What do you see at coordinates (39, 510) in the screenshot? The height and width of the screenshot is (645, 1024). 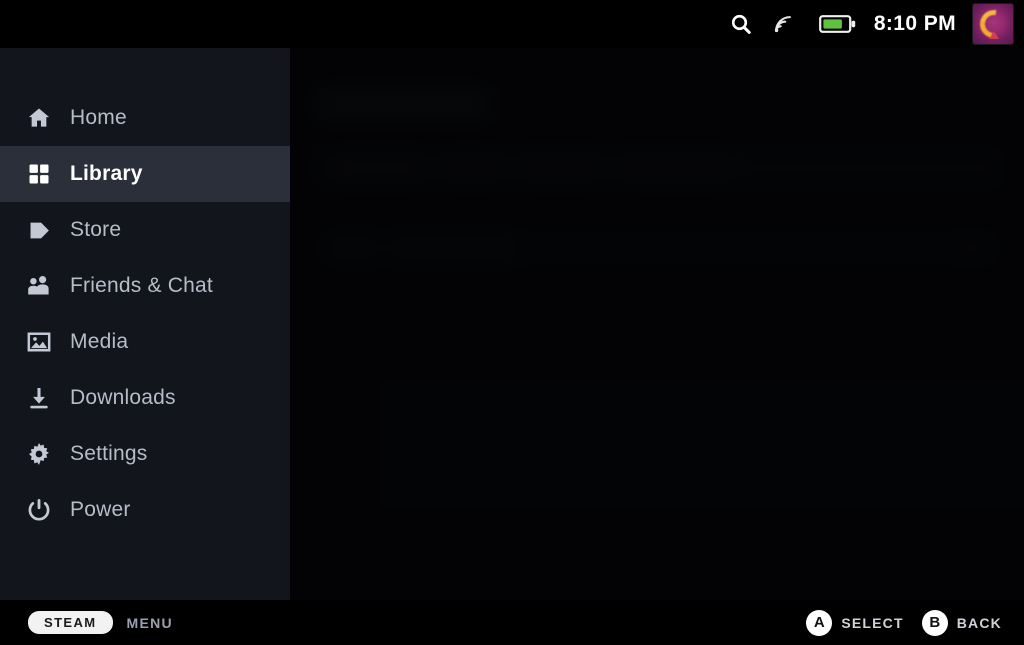 I see `power-icon` at bounding box center [39, 510].